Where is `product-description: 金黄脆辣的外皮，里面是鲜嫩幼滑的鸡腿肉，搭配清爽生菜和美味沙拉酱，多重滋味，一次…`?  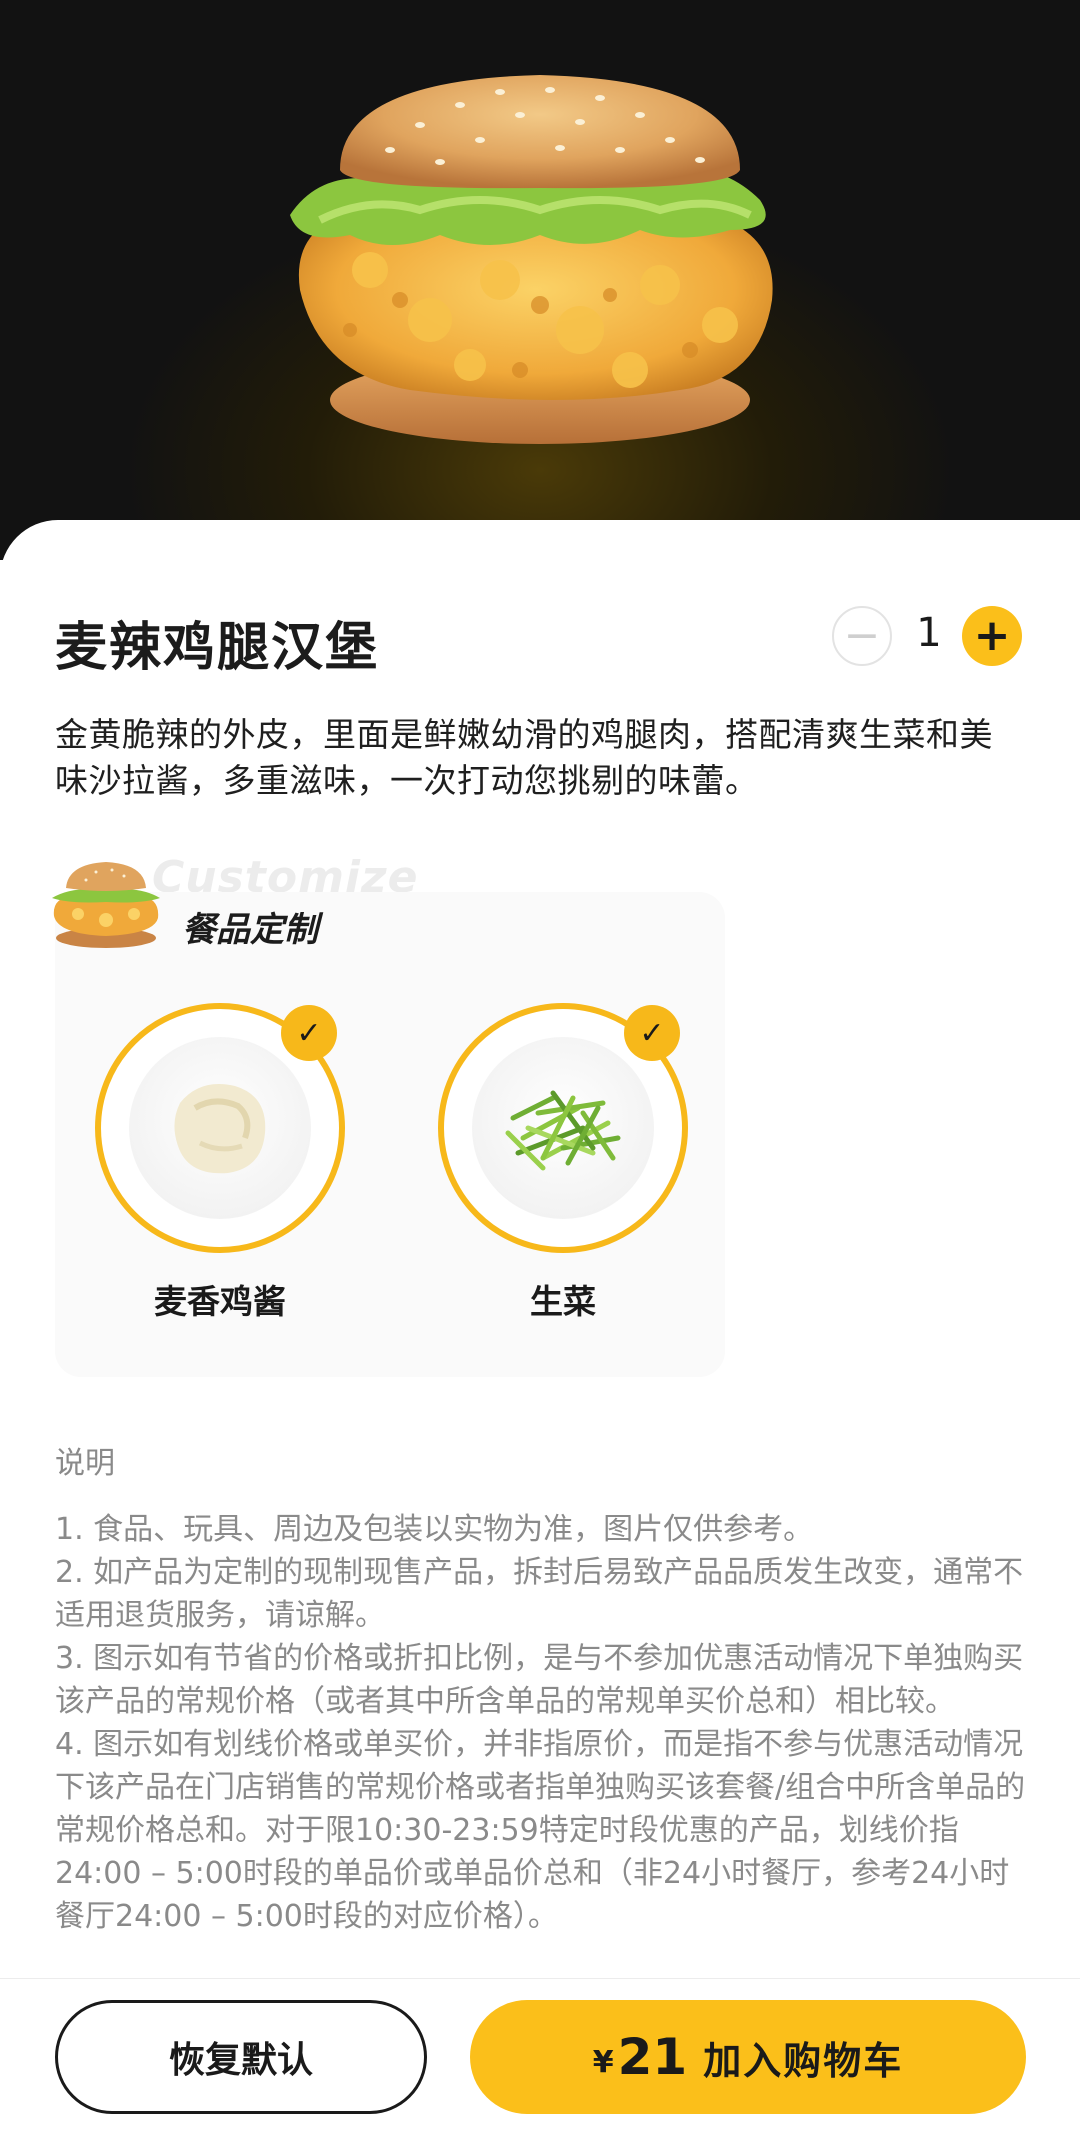
product-description: 金黄脆辣的外皮，里面是鲜嫩幼滑的鸡腿肉，搭配清爽生菜和美味沙拉酱，多重滋味，一次… is located at coordinates (524, 757).